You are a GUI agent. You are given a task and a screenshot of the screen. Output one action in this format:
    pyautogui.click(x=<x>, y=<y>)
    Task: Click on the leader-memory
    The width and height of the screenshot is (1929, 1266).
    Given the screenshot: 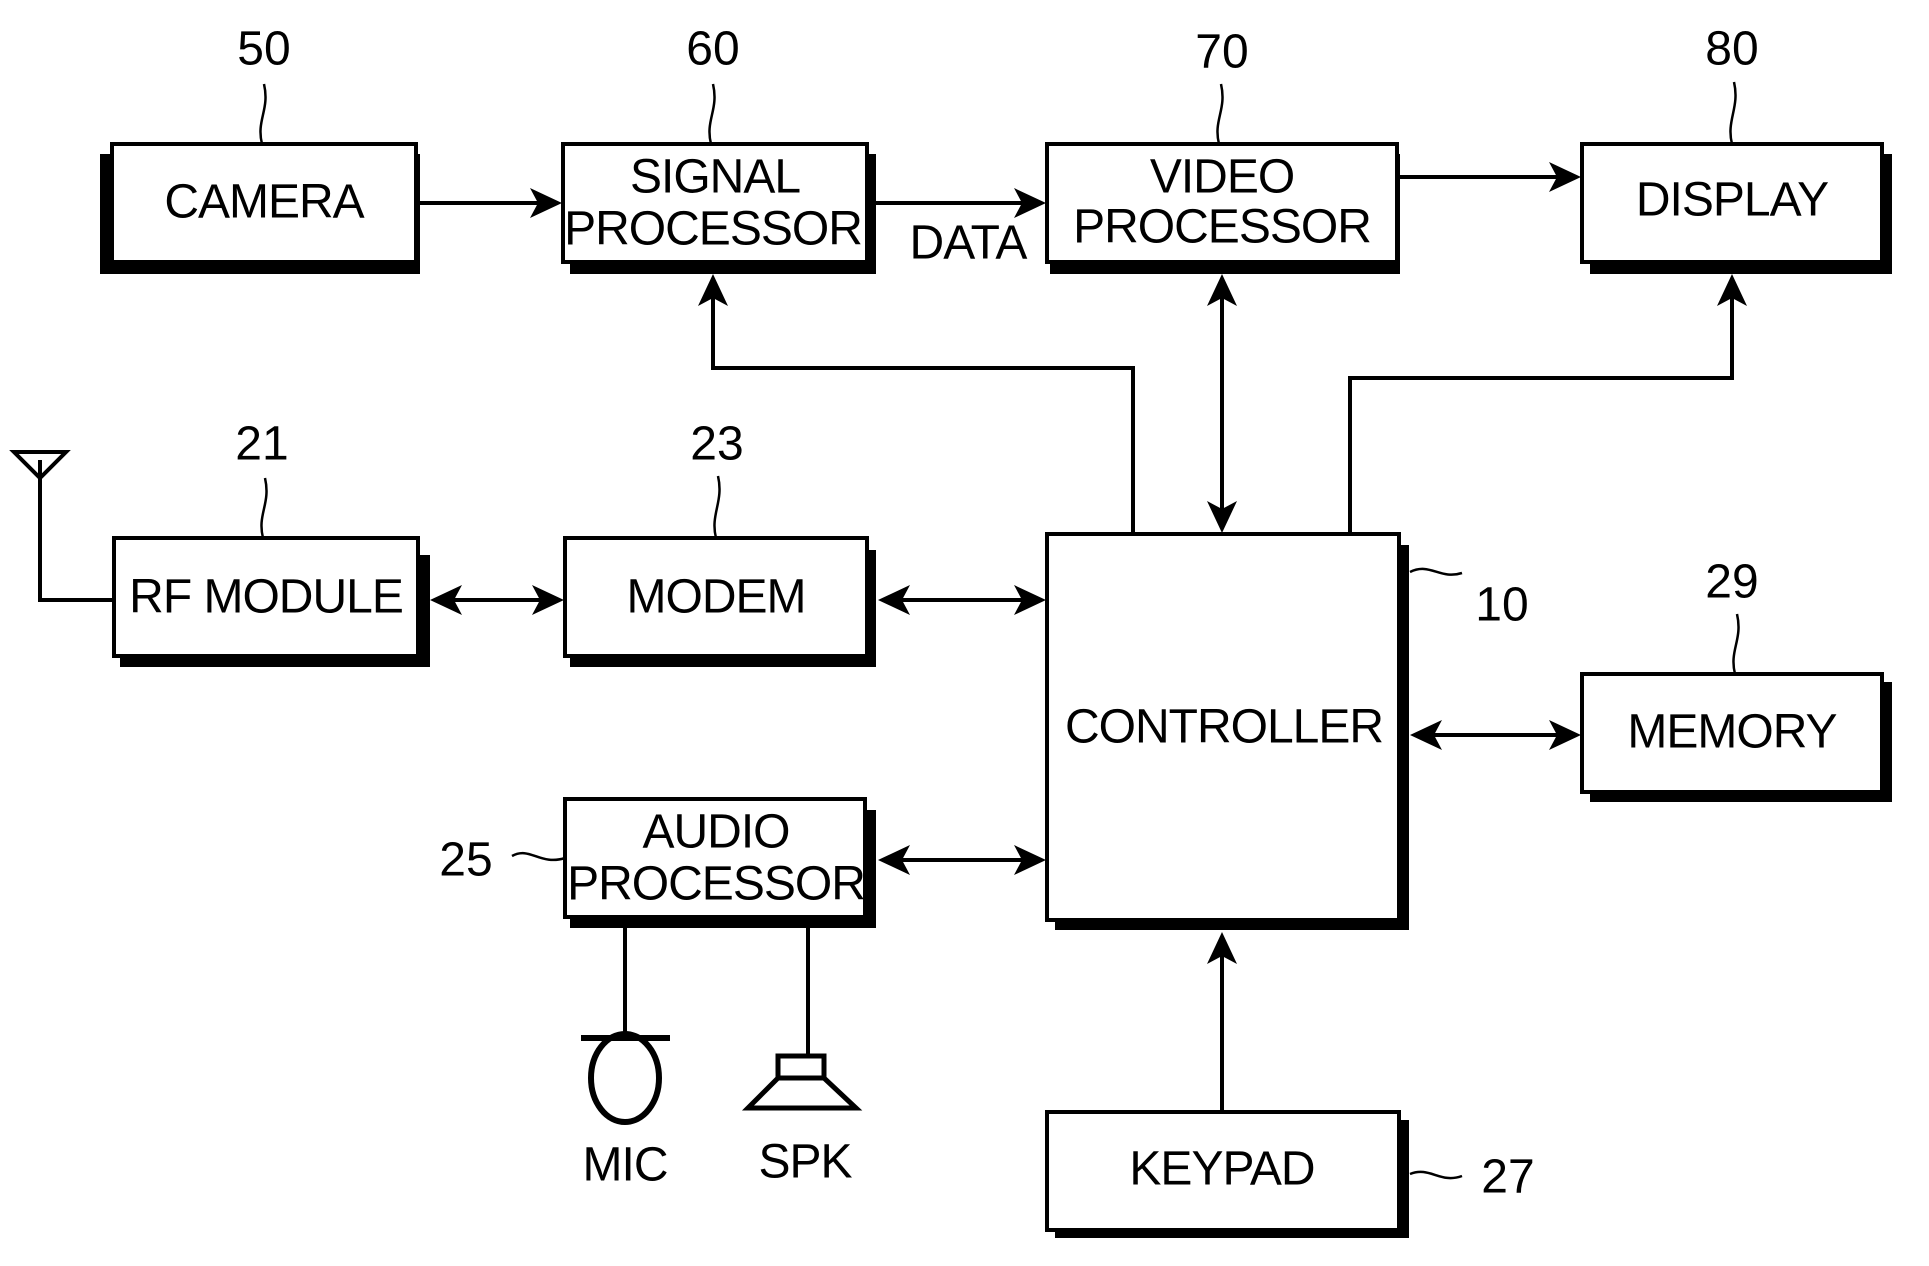 What is the action you would take?
    pyautogui.click(x=1736, y=644)
    